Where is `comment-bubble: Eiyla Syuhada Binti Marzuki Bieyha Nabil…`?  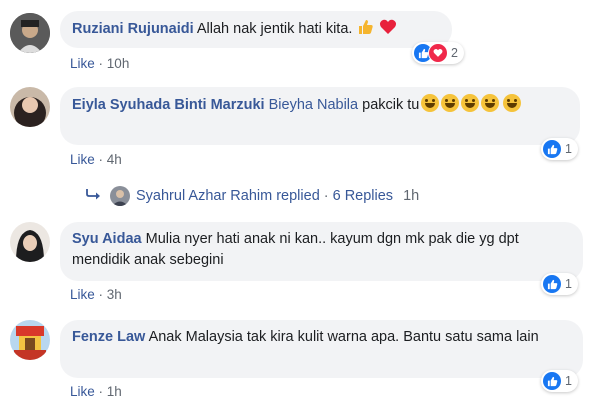
comment-bubble: Eiyla Syuhada Binti Marzuki Bieyha Nabil… is located at coordinates (320, 116).